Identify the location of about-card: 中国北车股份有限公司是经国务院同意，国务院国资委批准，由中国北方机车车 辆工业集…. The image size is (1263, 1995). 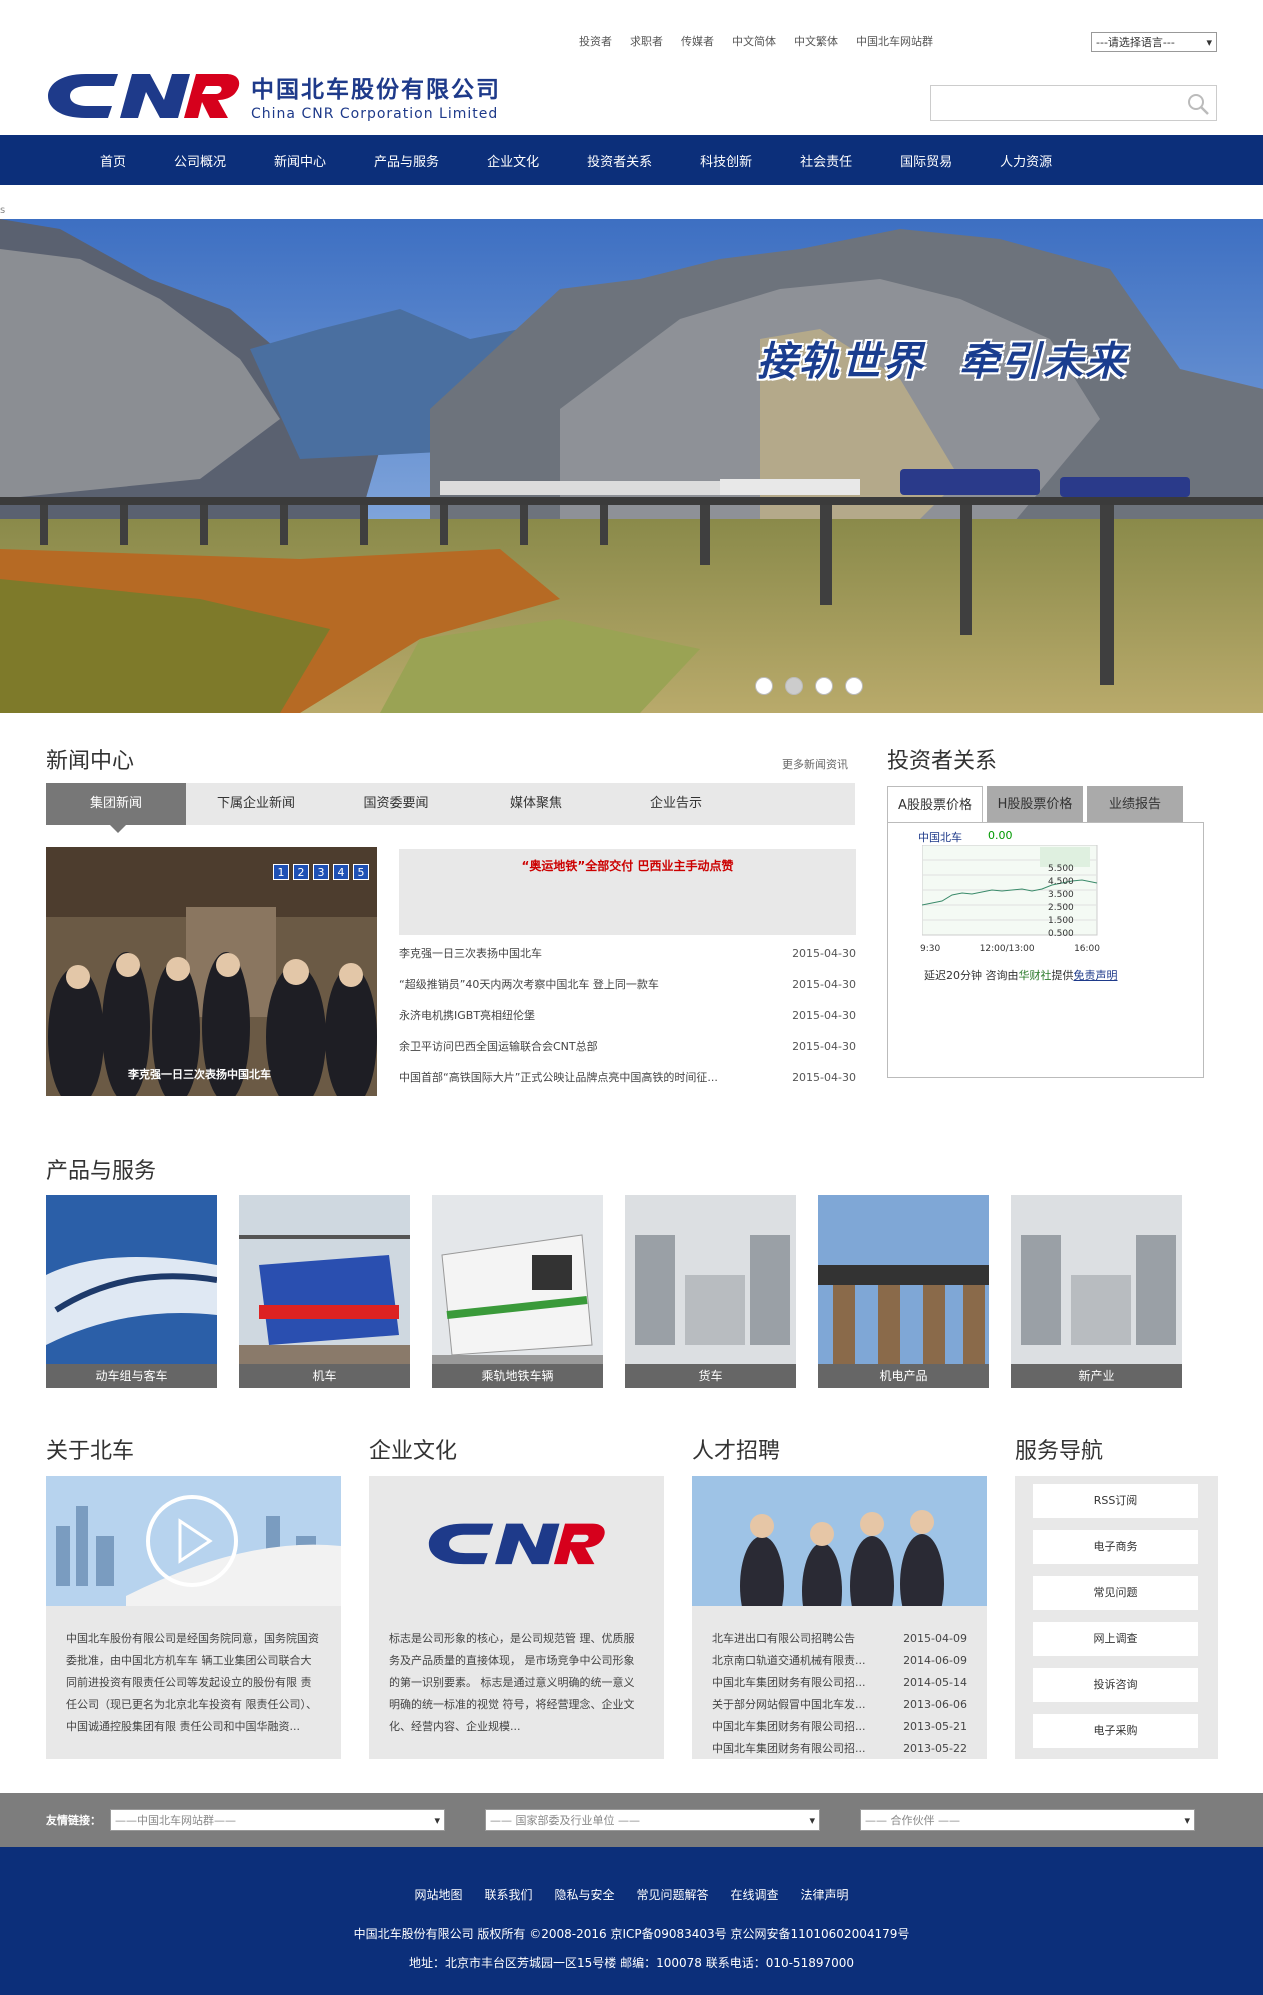
(193, 1617).